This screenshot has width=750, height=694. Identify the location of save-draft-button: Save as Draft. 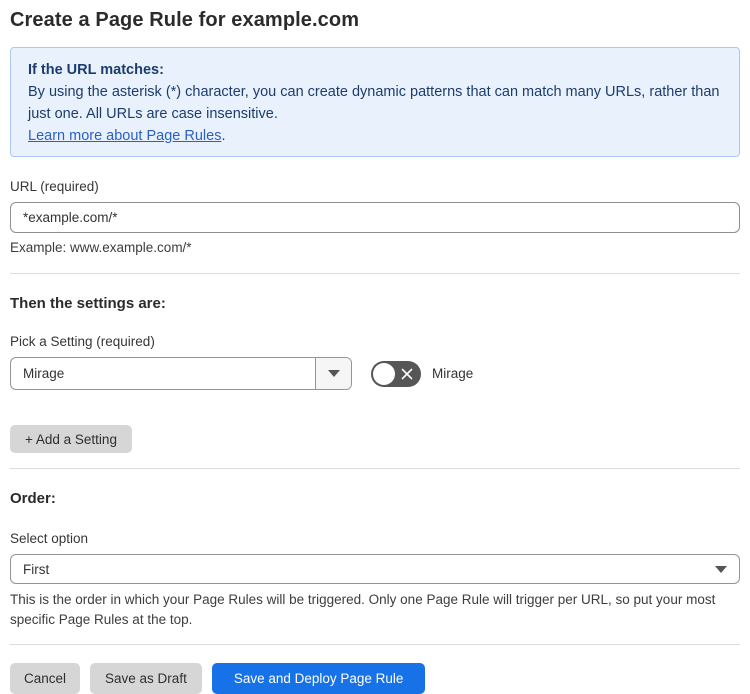
(146, 678).